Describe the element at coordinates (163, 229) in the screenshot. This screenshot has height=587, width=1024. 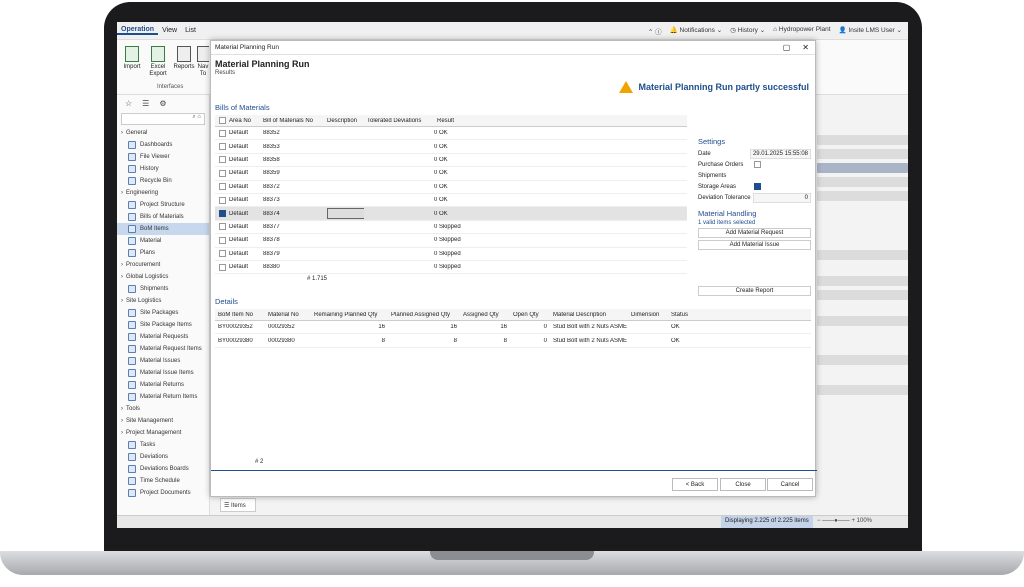
I see `sidebar-item: BoM Items` at that location.